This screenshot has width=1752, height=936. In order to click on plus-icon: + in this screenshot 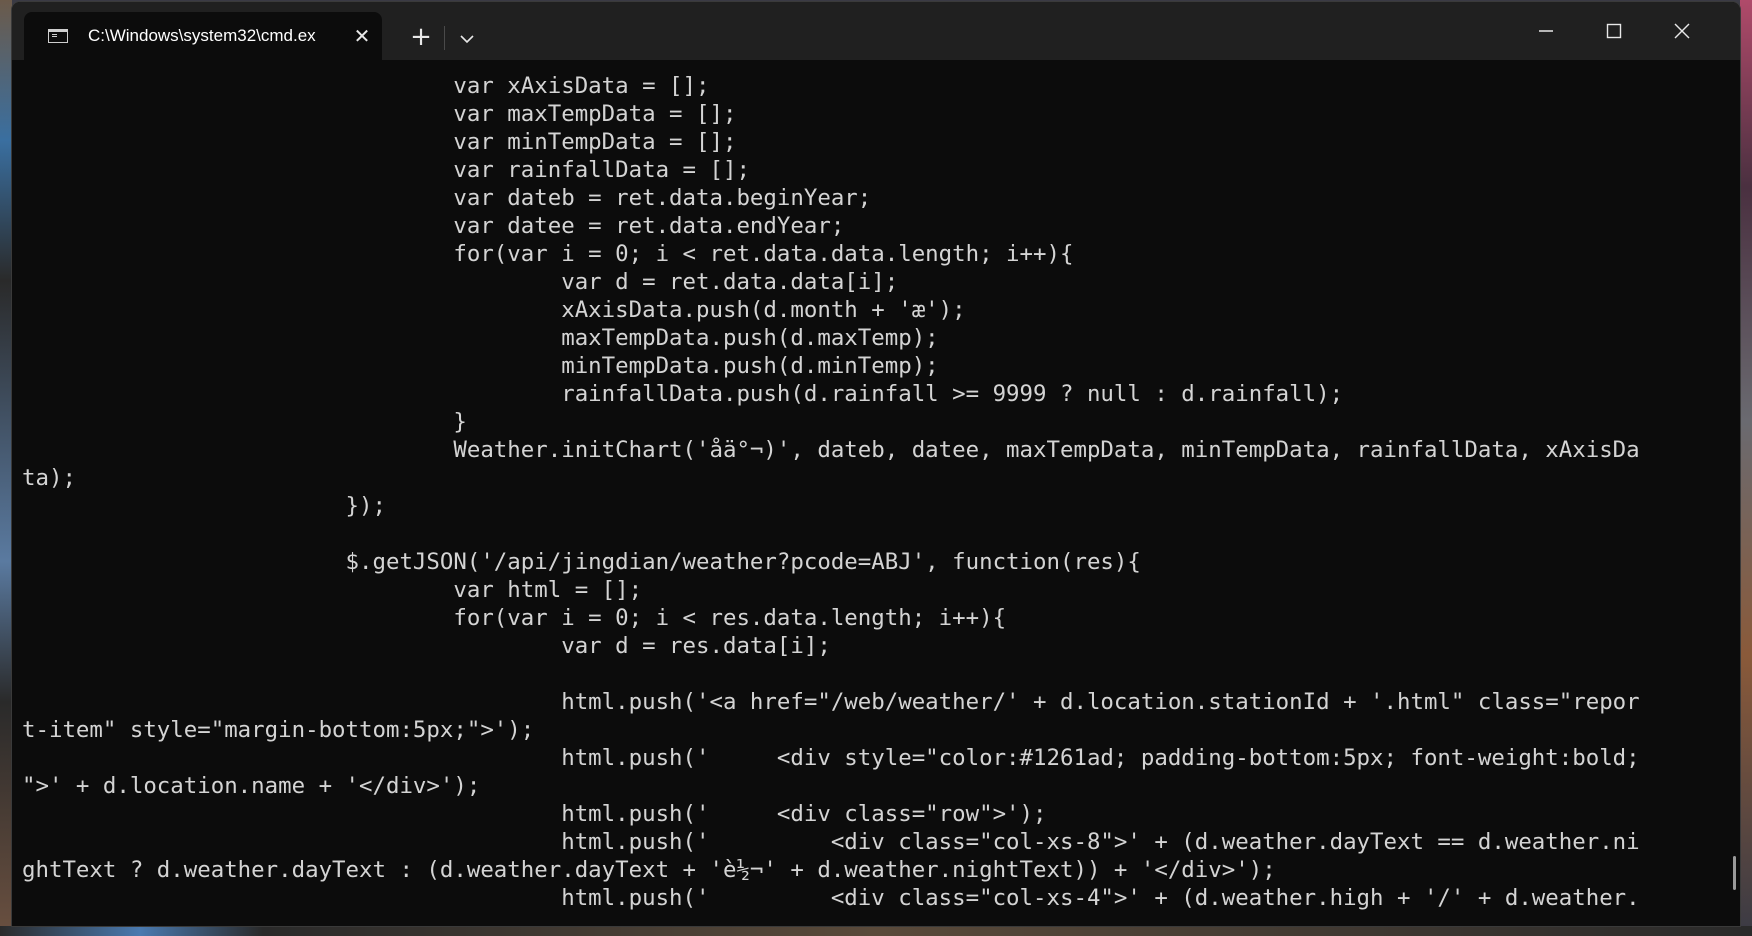, I will do `click(421, 37)`.